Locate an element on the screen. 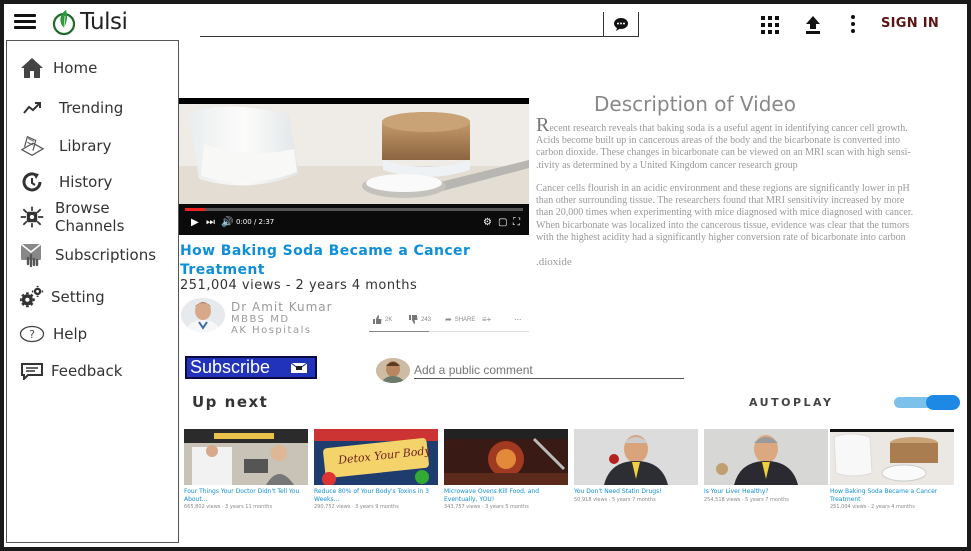  video-player: ▶ ⏭ 🔊 0:00 / 2:37 ⚙ ▢ ⛶ is located at coordinates (354, 166).